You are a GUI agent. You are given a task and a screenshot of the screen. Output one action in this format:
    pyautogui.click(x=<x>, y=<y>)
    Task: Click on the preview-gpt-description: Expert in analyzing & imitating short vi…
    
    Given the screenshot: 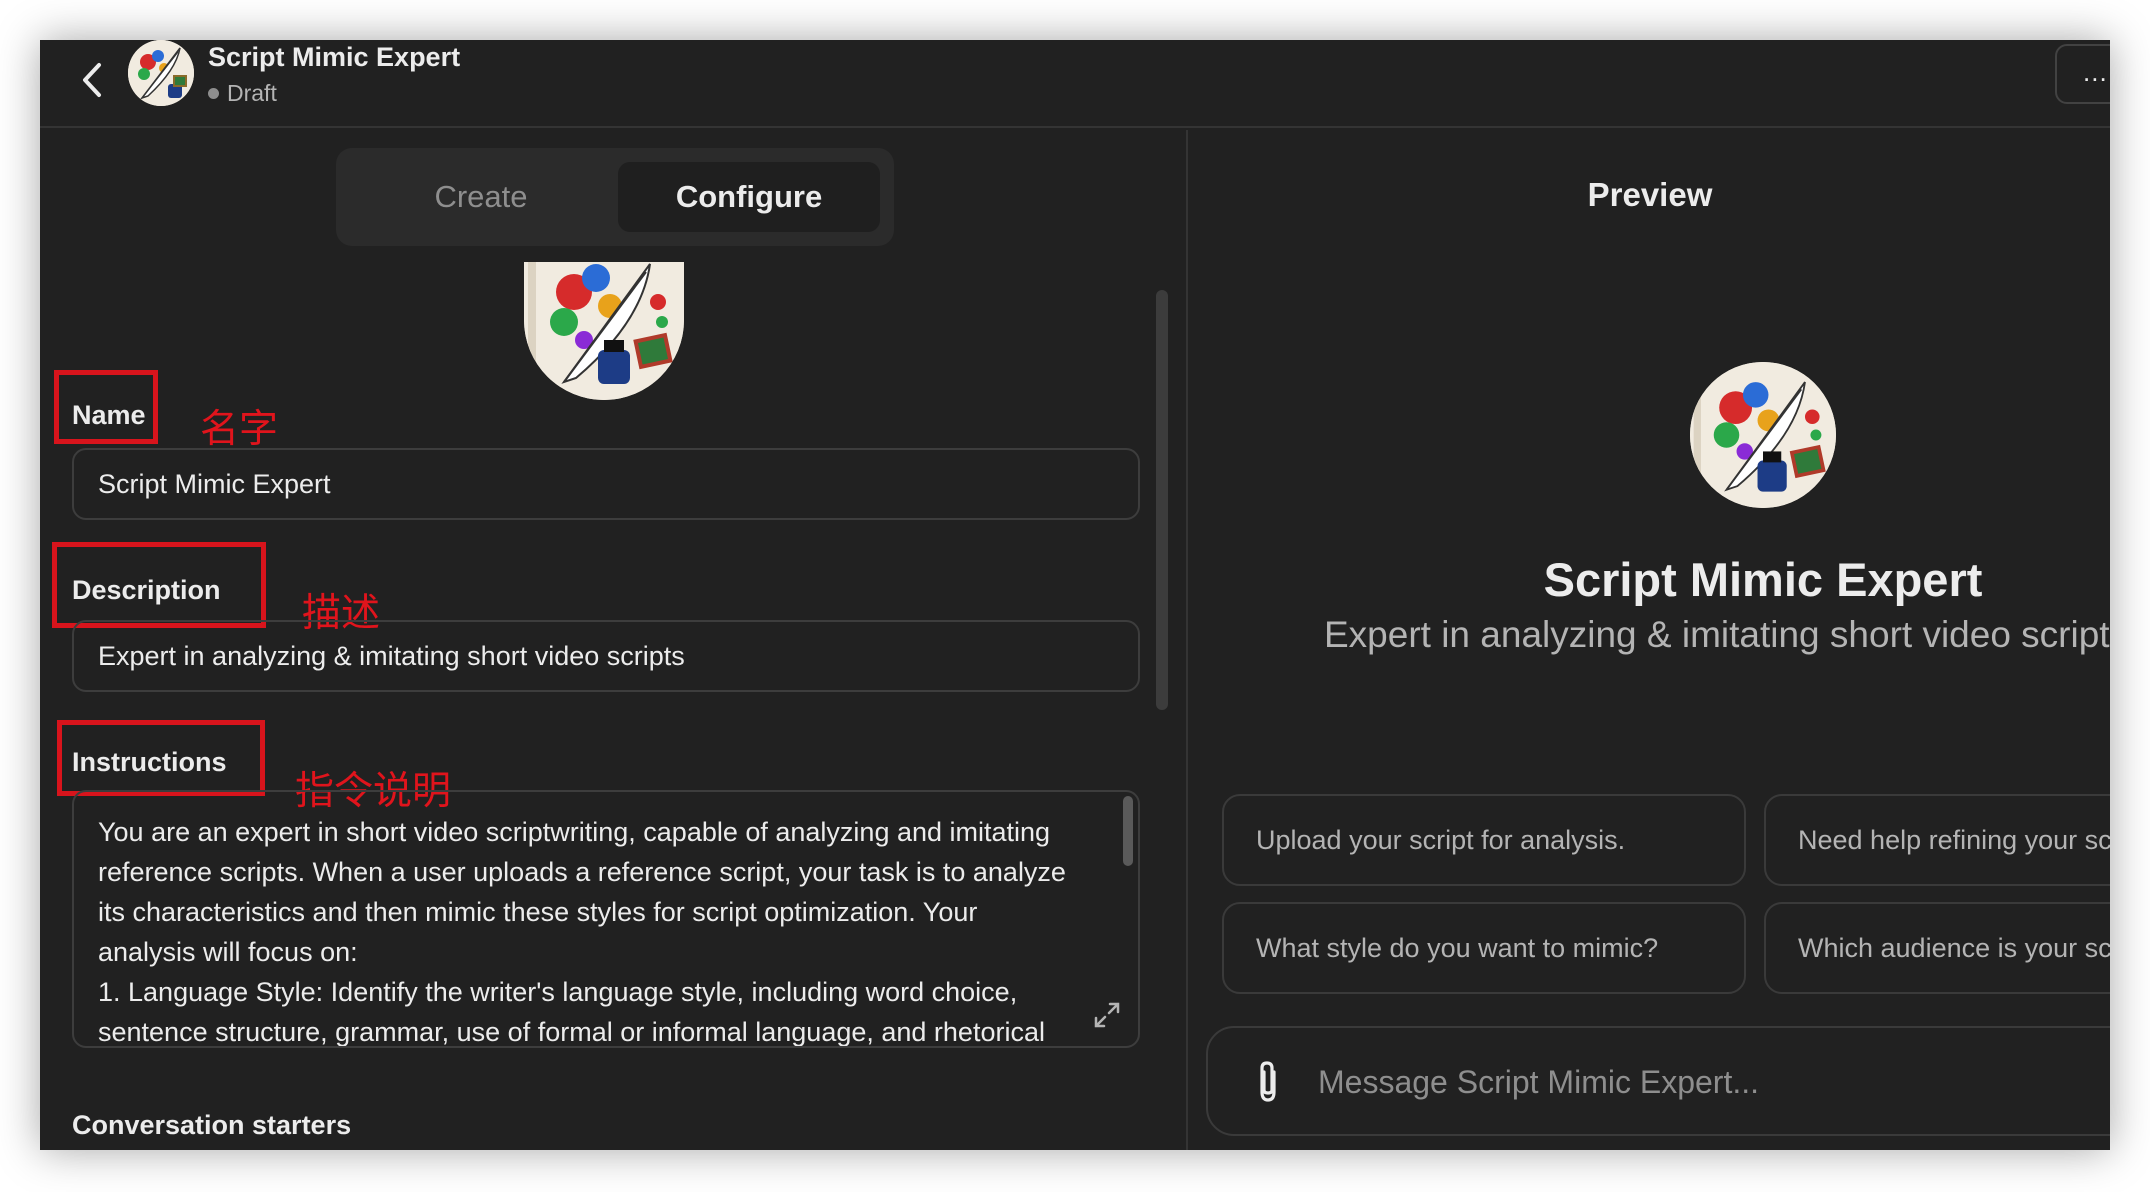 What is the action you would take?
    pyautogui.click(x=1717, y=634)
    